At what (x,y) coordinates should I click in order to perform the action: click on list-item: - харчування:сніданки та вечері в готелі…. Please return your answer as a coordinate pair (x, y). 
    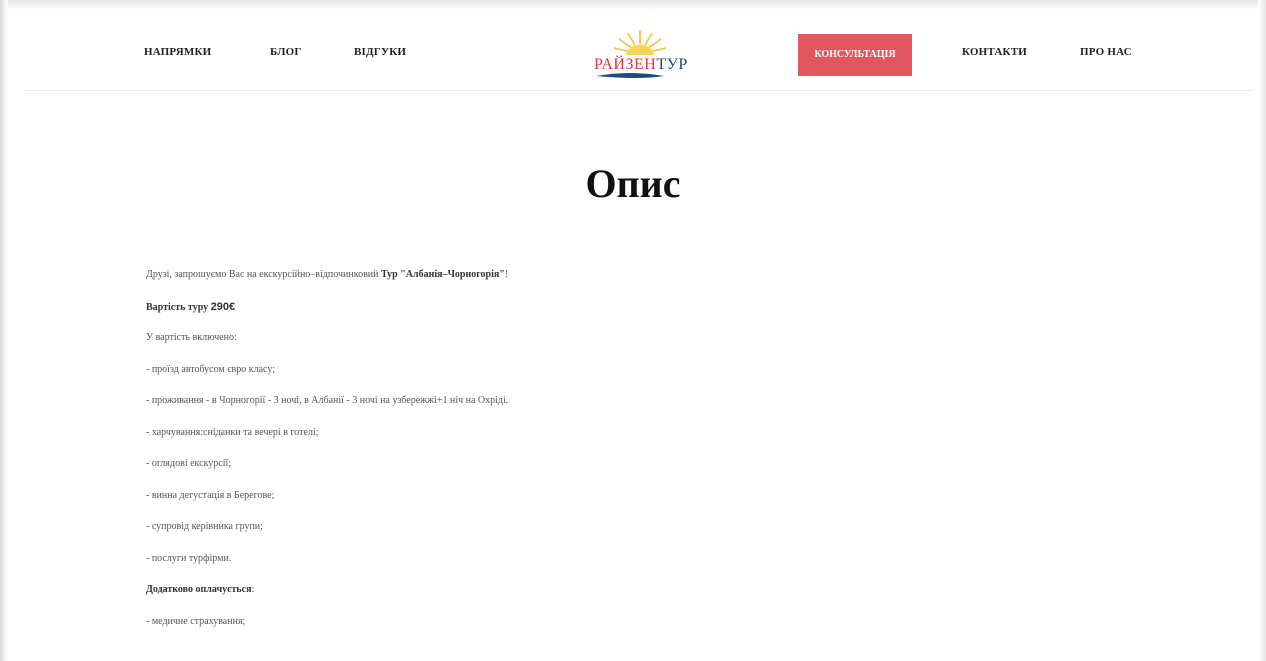
    Looking at the image, I should click on (232, 432).